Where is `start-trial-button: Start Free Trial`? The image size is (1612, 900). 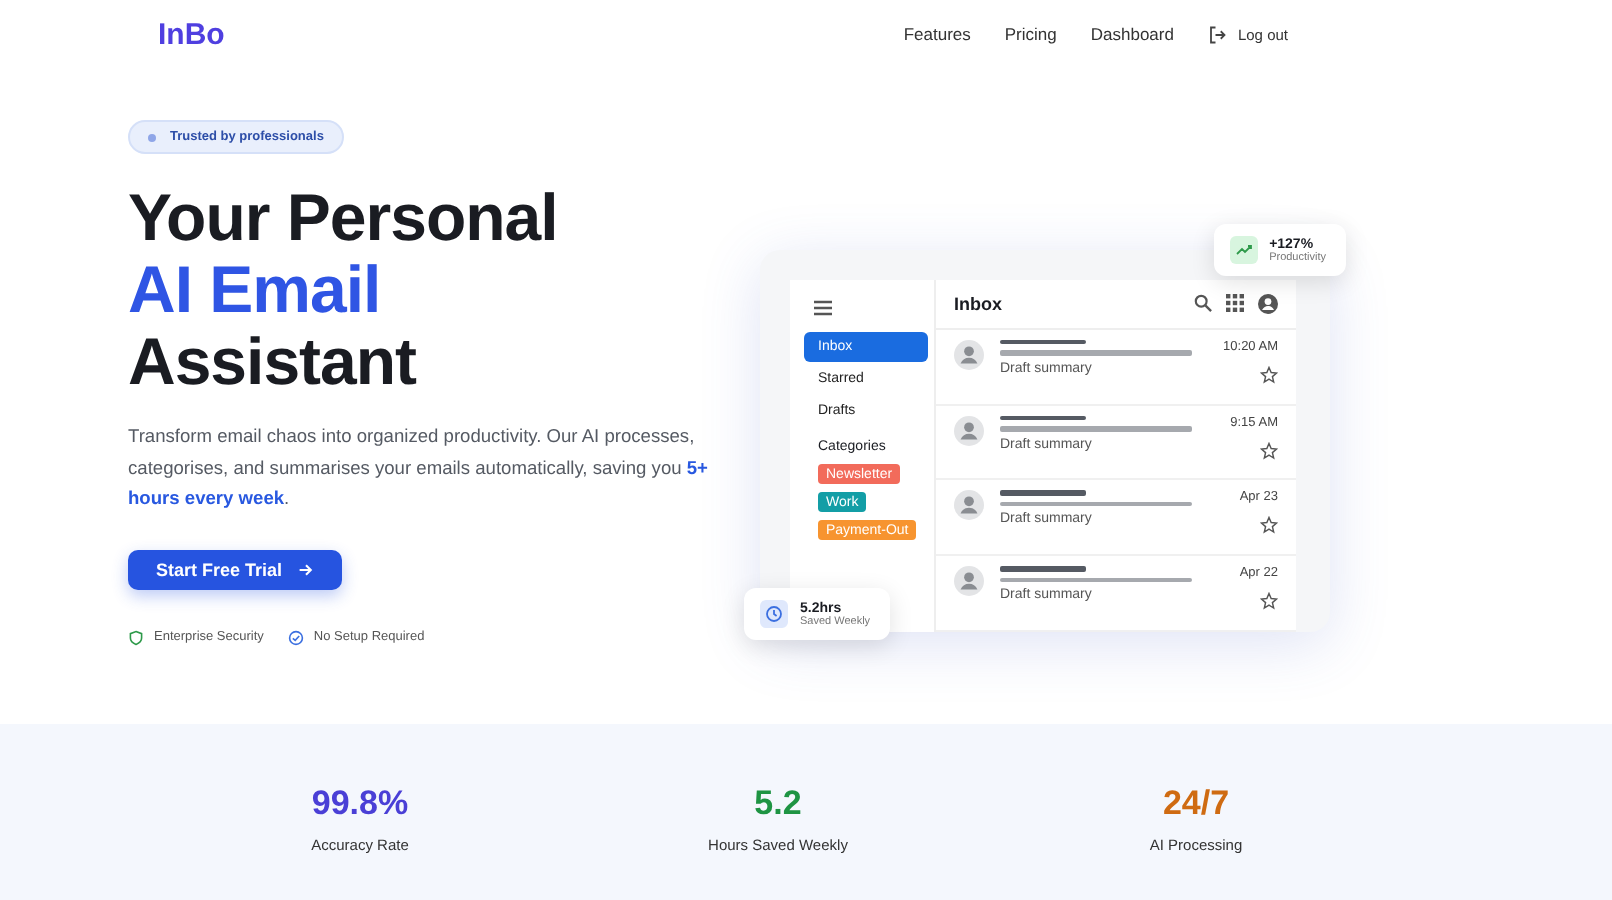 start-trial-button: Start Free Trial is located at coordinates (235, 569).